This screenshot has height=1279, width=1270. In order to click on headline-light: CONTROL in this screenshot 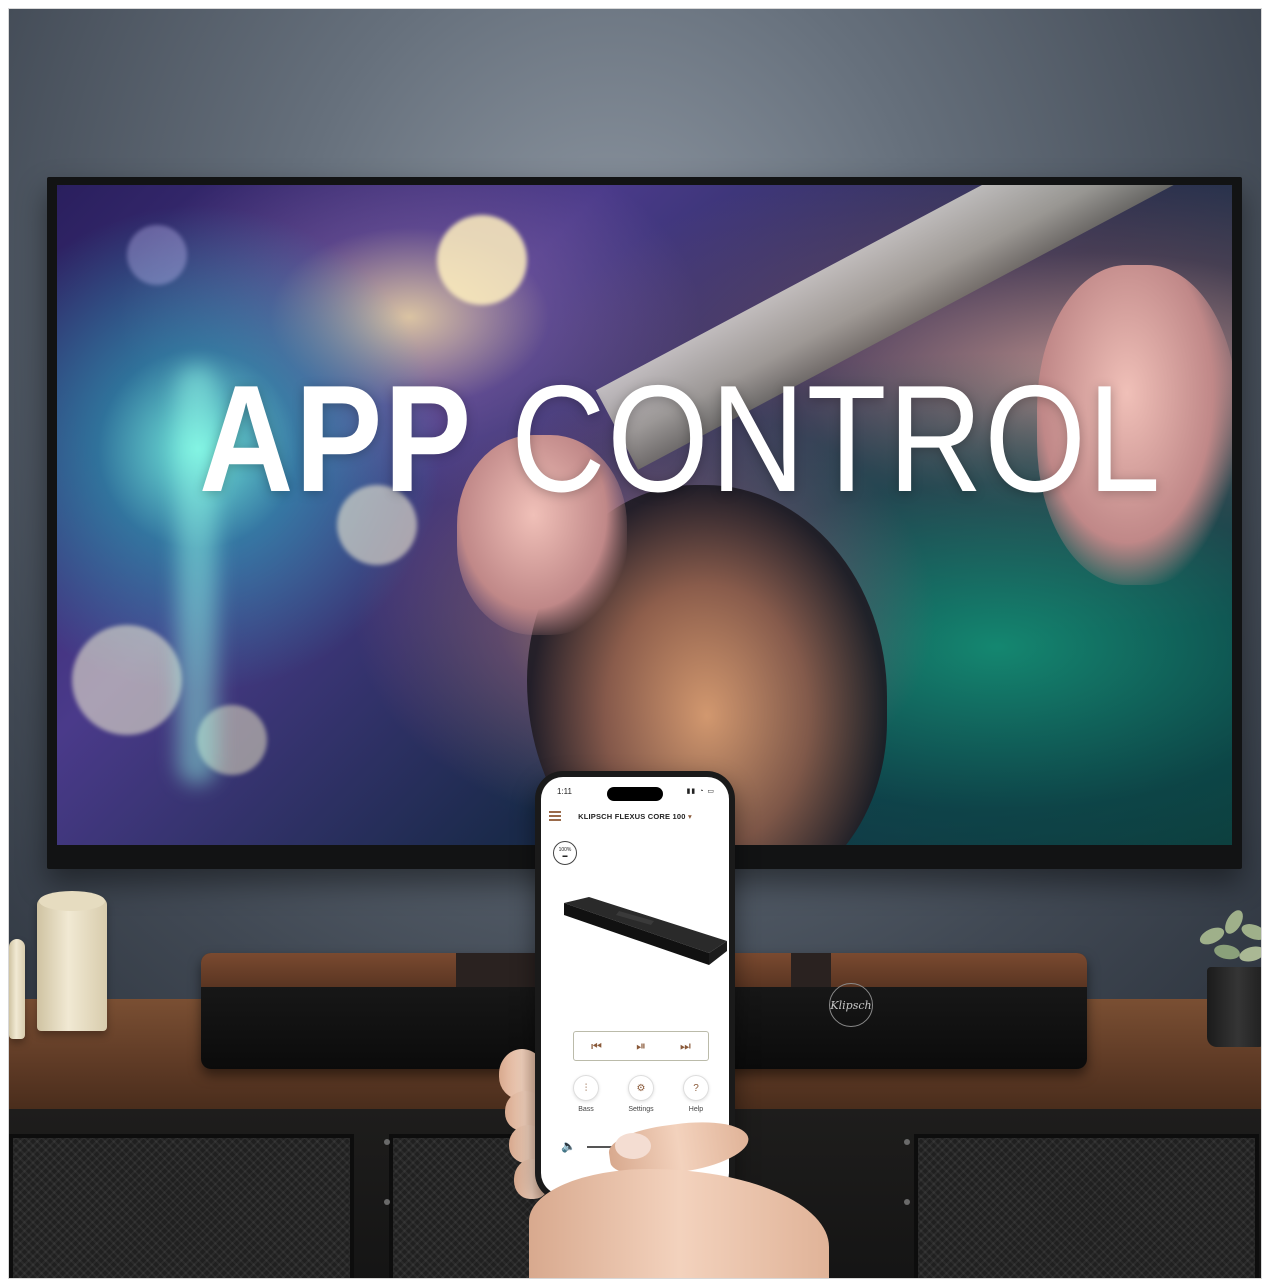, I will do `click(836, 439)`.